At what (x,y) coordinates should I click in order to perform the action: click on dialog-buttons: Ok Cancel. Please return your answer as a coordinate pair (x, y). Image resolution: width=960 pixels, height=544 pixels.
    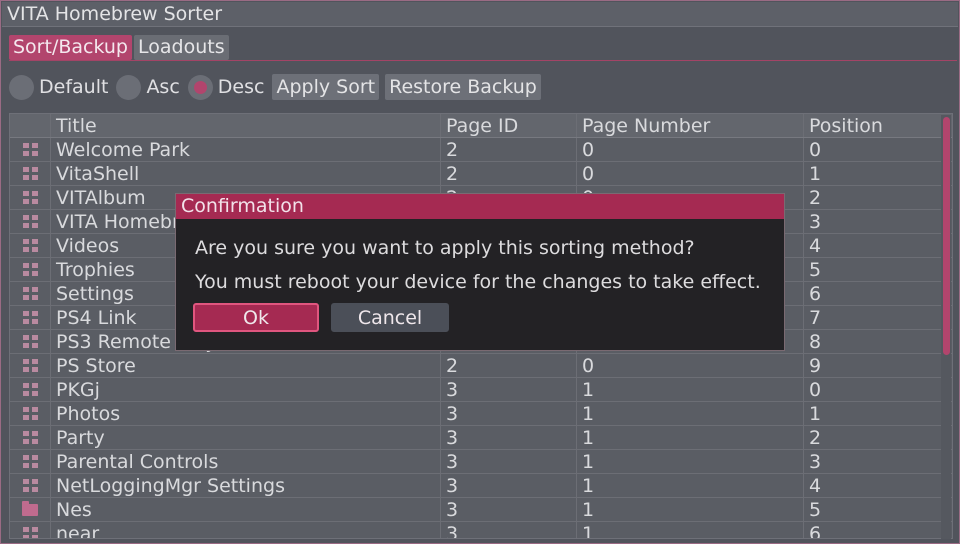
    Looking at the image, I should click on (321, 317).